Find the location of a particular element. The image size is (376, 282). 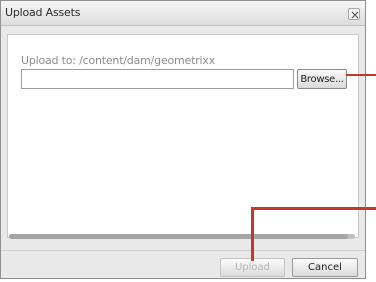

annotation-line-upload-horizontal is located at coordinates (313, 208).